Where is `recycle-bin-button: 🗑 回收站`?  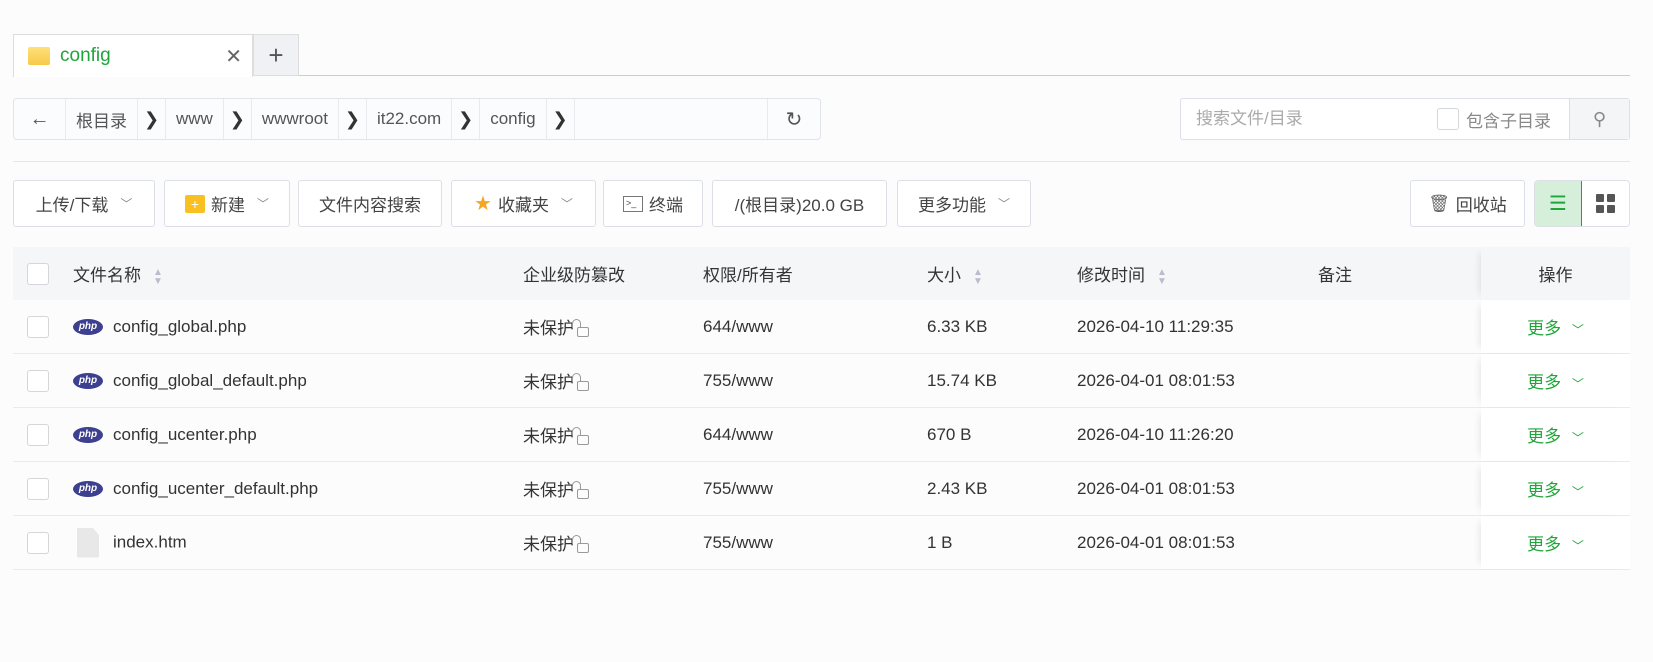 recycle-bin-button: 🗑 回收站 is located at coordinates (1467, 203).